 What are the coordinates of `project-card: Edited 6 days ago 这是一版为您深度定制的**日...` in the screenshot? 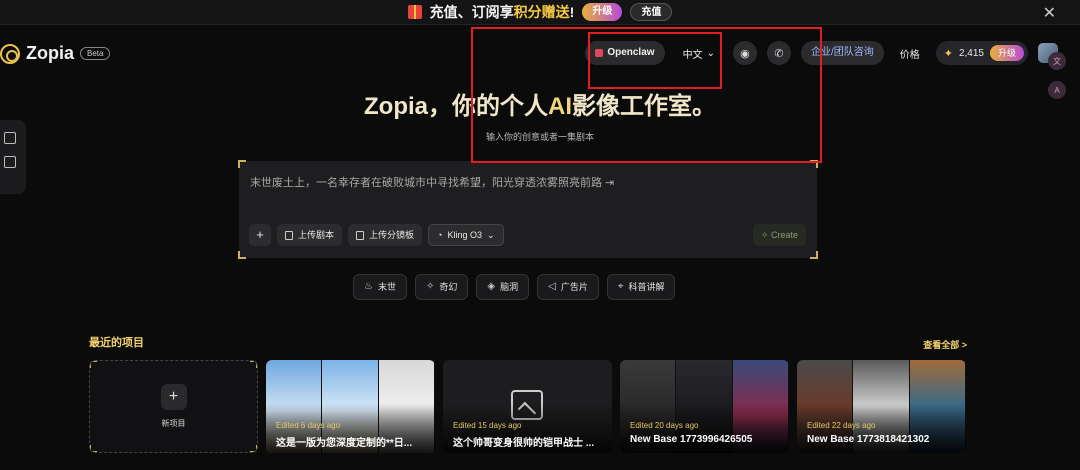 It's located at (350, 406).